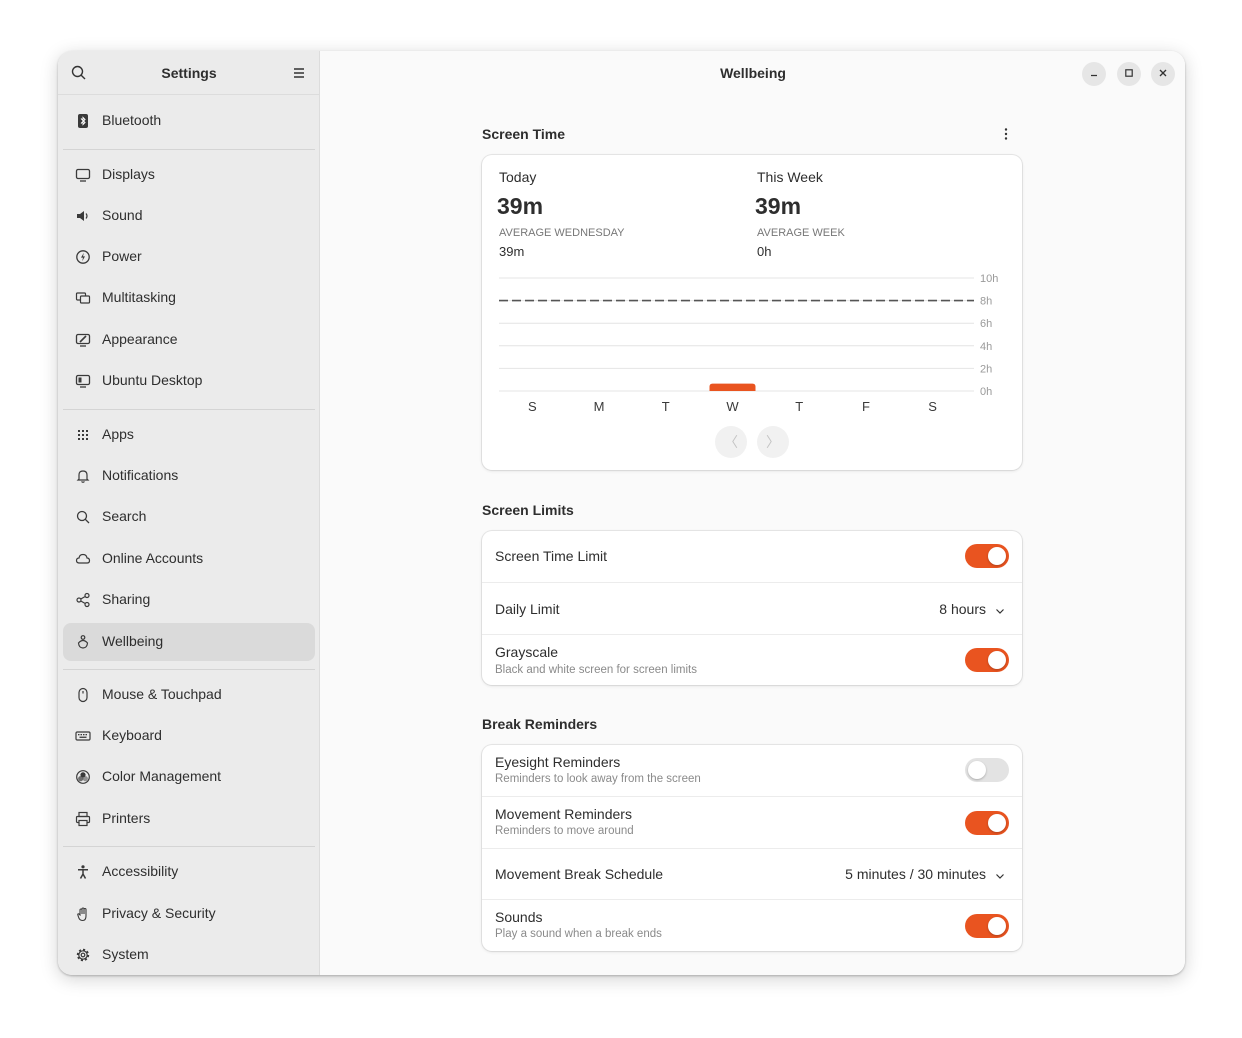 The width and height of the screenshot is (1242, 1038). I want to click on chevron-down-icon, so click(1000, 875).